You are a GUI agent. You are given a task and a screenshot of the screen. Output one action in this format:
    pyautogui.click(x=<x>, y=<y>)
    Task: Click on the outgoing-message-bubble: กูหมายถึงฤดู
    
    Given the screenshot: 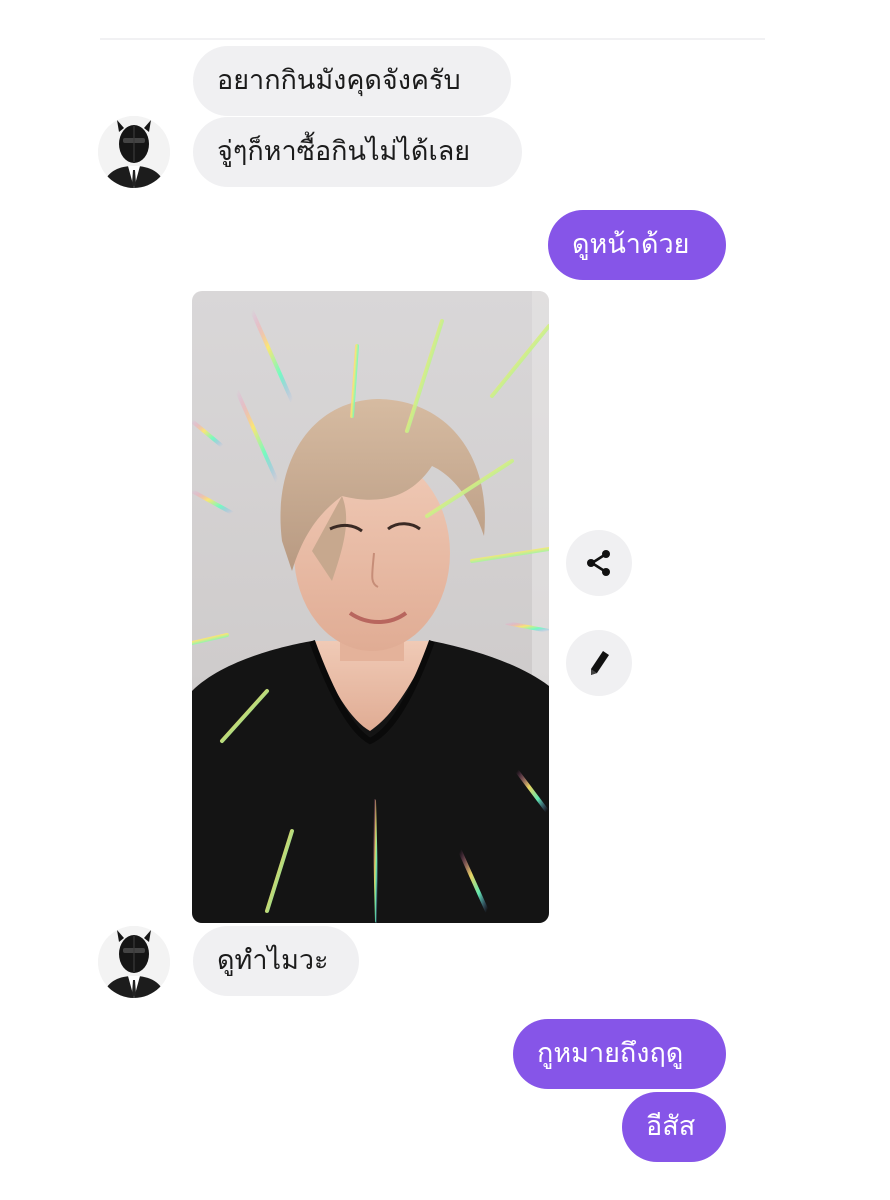 What is the action you would take?
    pyautogui.click(x=619, y=1054)
    